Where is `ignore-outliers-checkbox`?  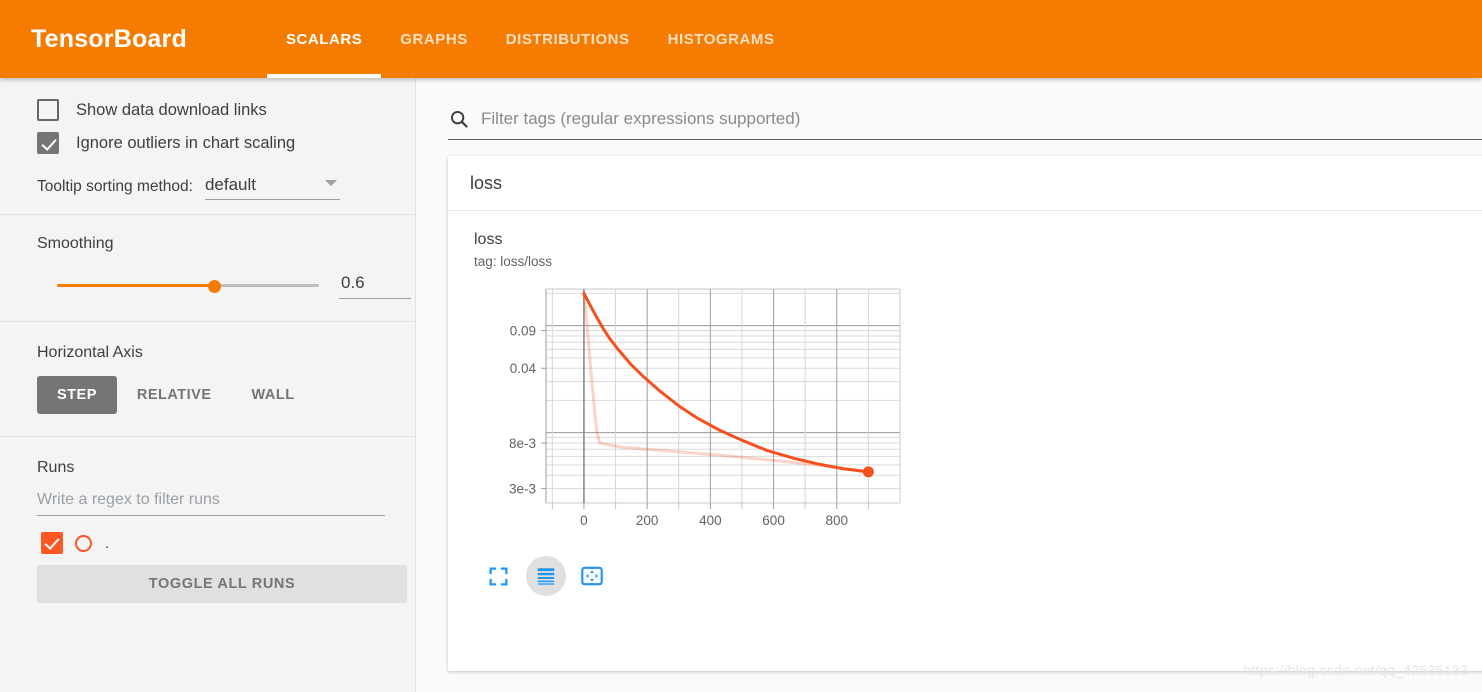 ignore-outliers-checkbox is located at coordinates (48, 143).